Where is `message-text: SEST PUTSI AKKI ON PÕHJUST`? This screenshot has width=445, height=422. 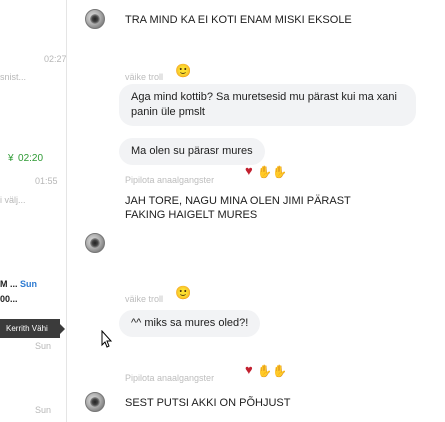
message-text: SEST PUTSI AKKI ON PÕHJUST is located at coordinates (208, 403).